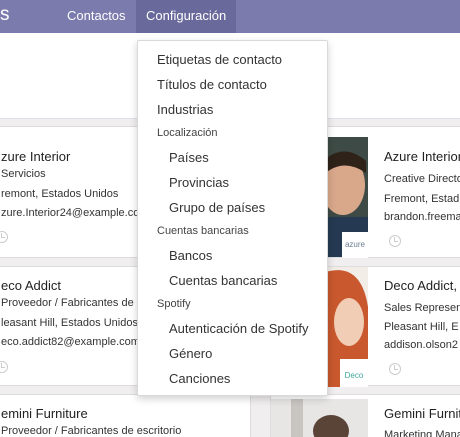 The image size is (460, 437). I want to click on contact-email: addison.olson2, so click(421, 345).